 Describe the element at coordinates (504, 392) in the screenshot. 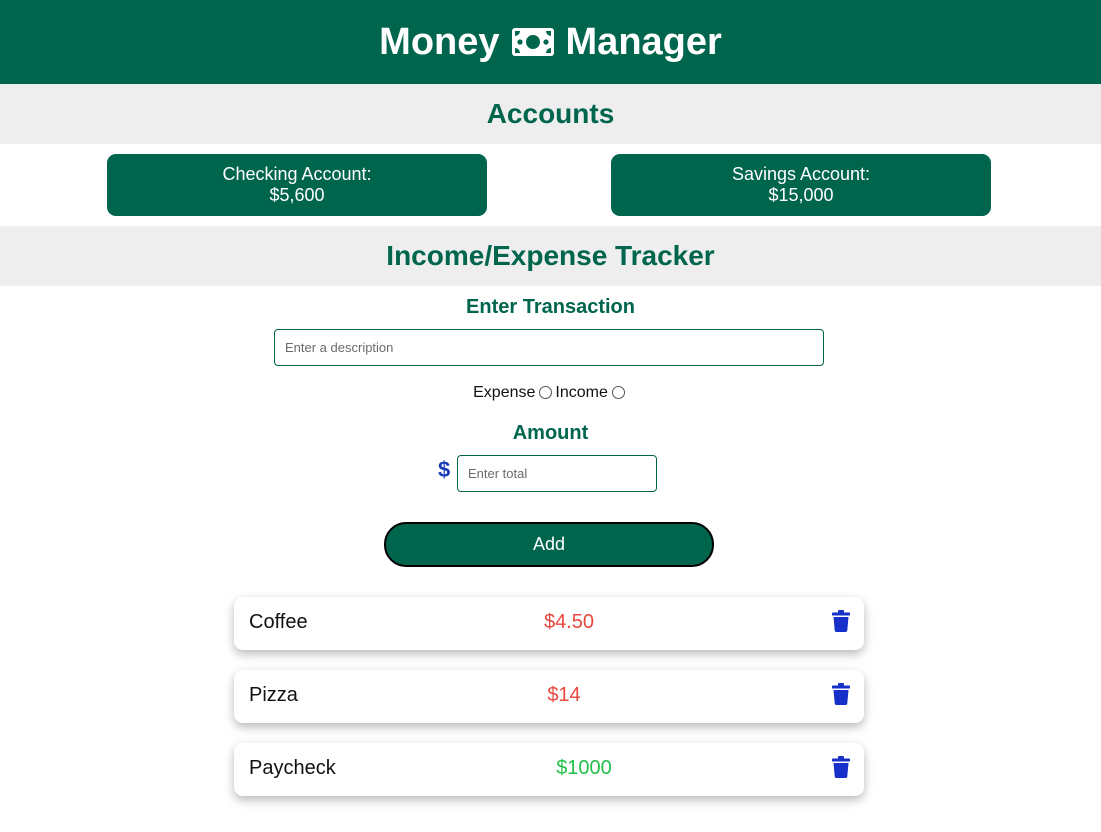

I see `expense-radio-label: Expense` at that location.